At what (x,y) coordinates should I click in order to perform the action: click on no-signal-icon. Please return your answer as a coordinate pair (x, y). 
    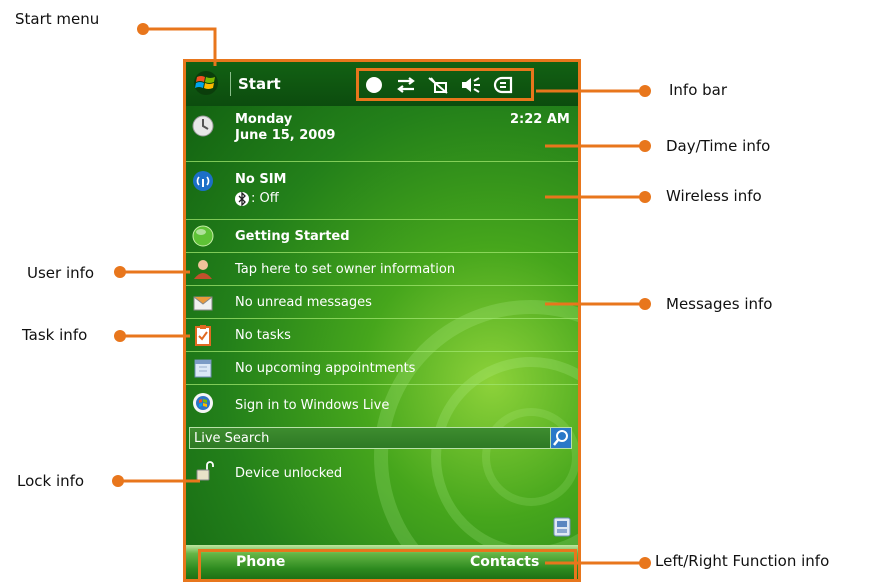
    Looking at the image, I should click on (438, 85).